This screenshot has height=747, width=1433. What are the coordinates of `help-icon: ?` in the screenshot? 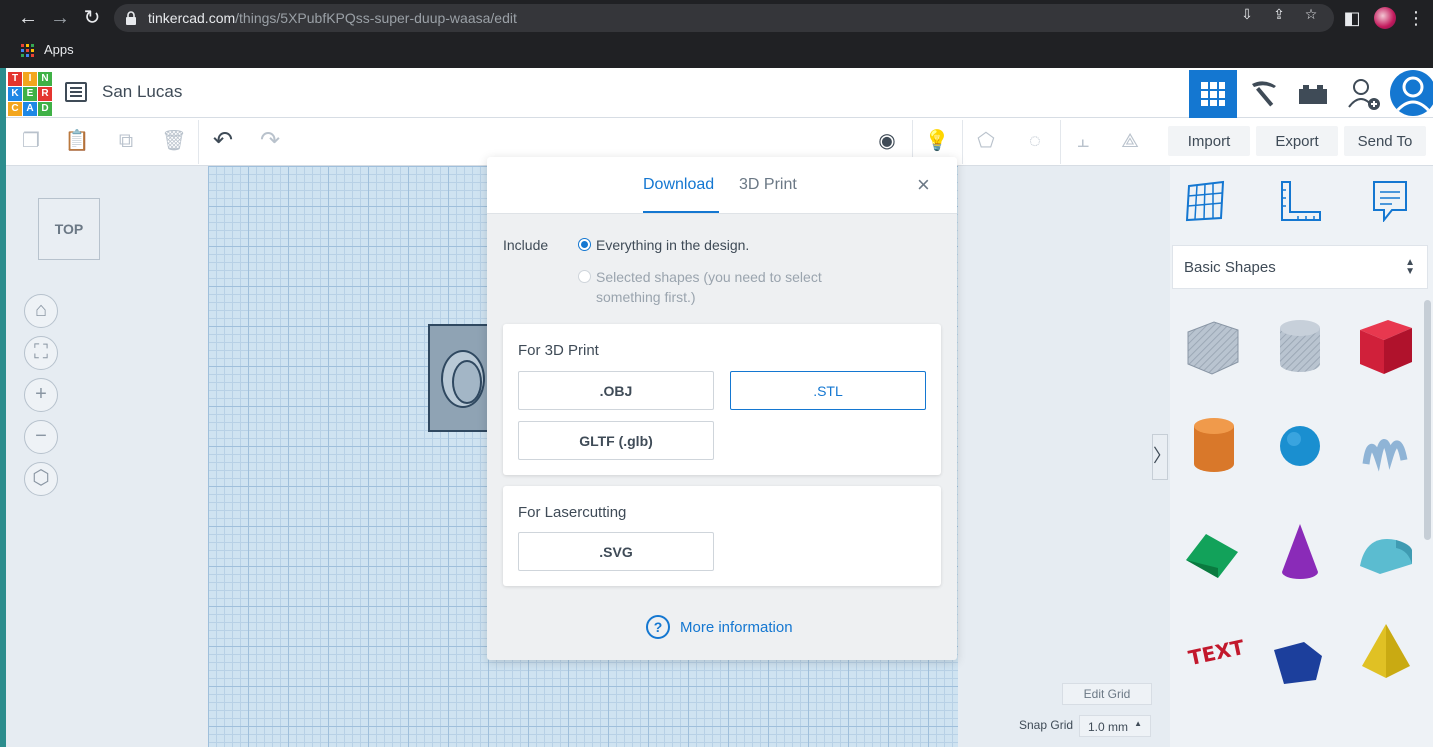 It's located at (658, 627).